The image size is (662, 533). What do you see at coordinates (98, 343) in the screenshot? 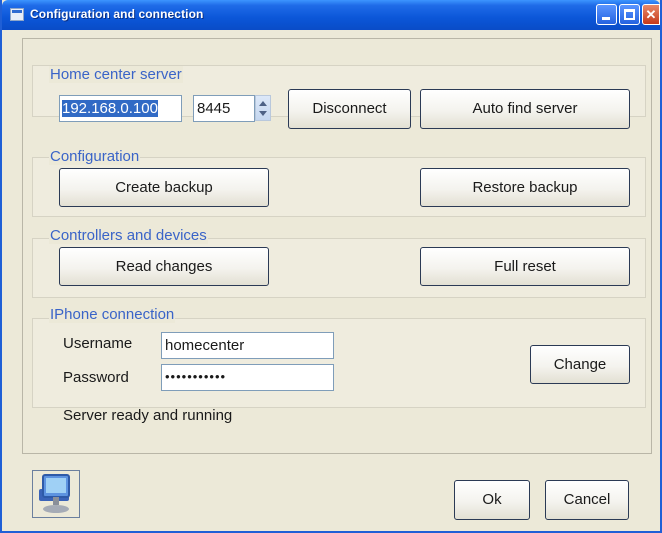
I see `username-label: Username` at bounding box center [98, 343].